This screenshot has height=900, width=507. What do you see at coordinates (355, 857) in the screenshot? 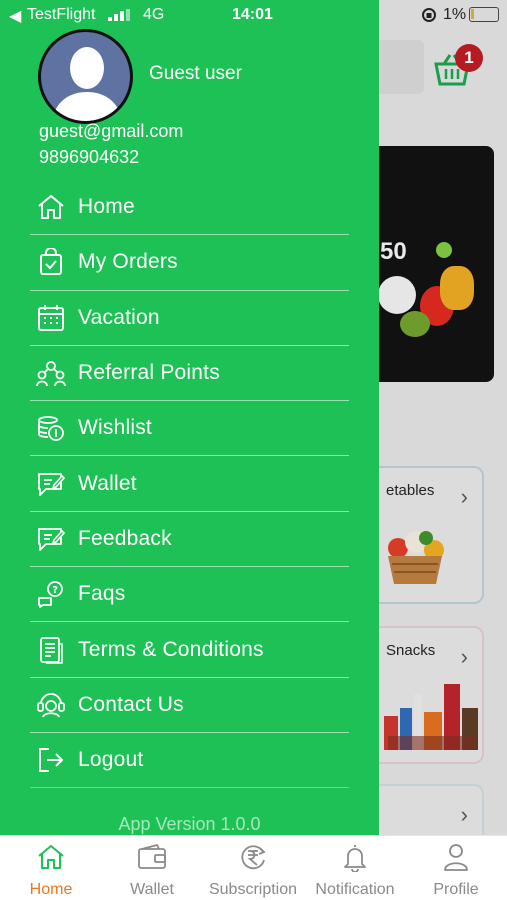
I see `bell-icon` at bounding box center [355, 857].